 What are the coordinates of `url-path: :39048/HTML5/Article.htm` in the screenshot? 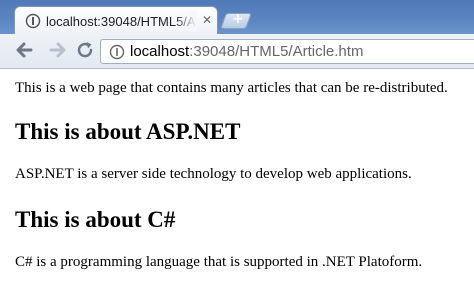 It's located at (276, 51).